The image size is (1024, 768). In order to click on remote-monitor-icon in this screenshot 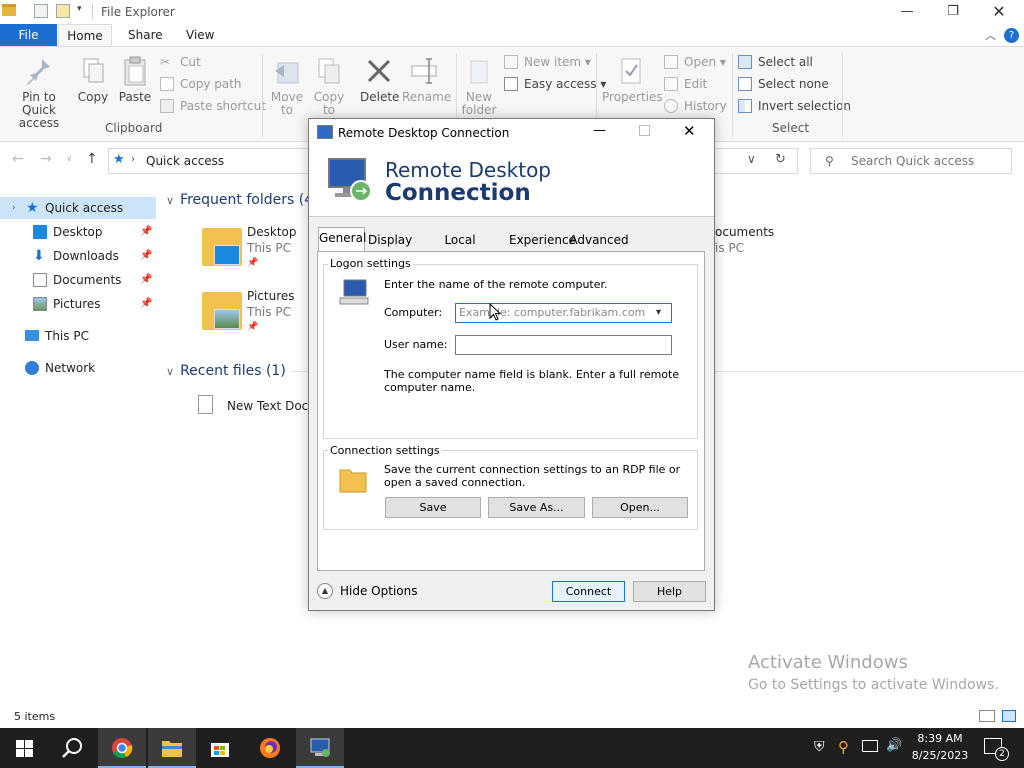, I will do `click(350, 180)`.